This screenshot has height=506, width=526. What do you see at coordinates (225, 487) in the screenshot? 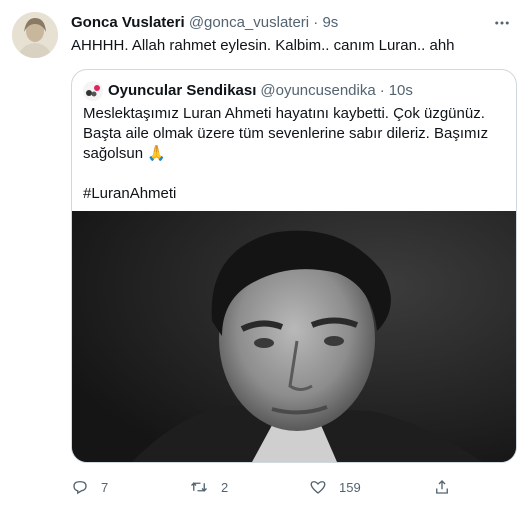
I see `retweet-count: 2` at bounding box center [225, 487].